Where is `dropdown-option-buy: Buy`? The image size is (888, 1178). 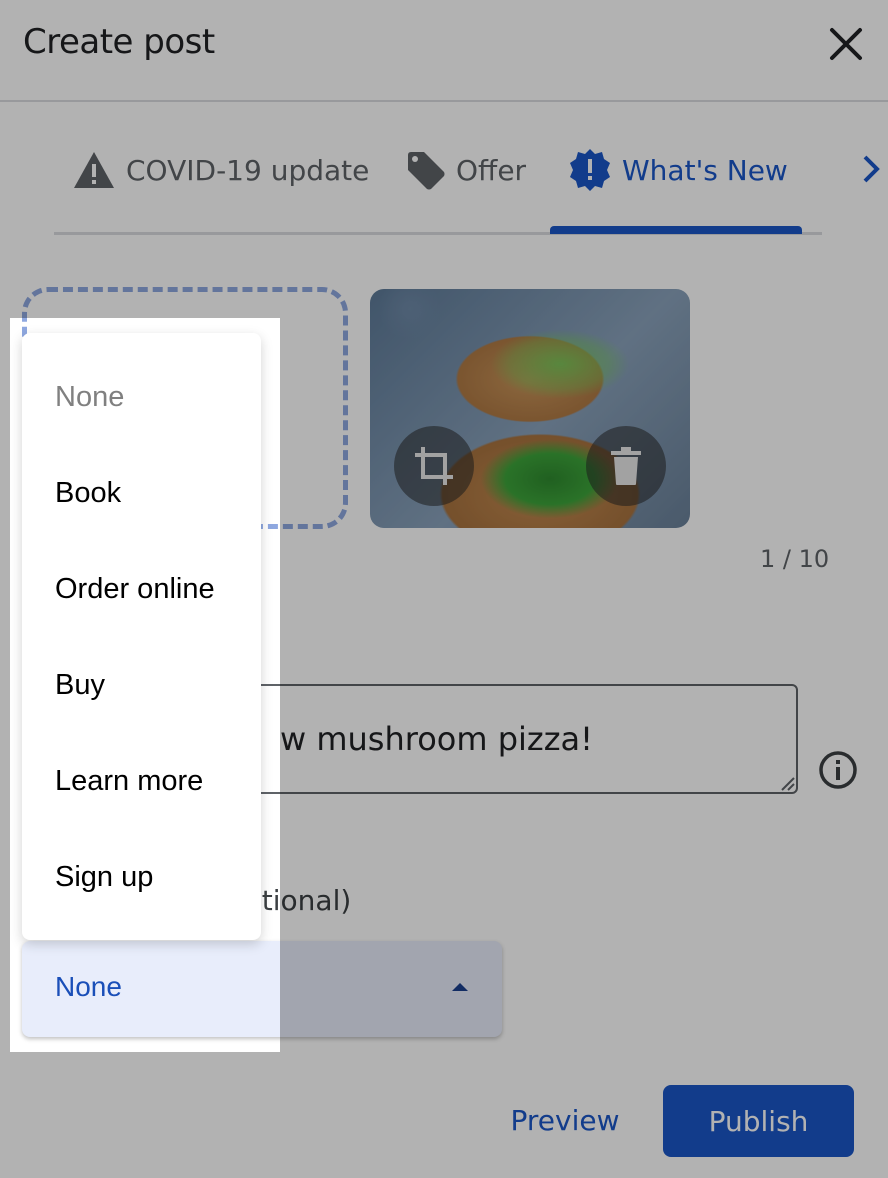 dropdown-option-buy: Buy is located at coordinates (141, 685).